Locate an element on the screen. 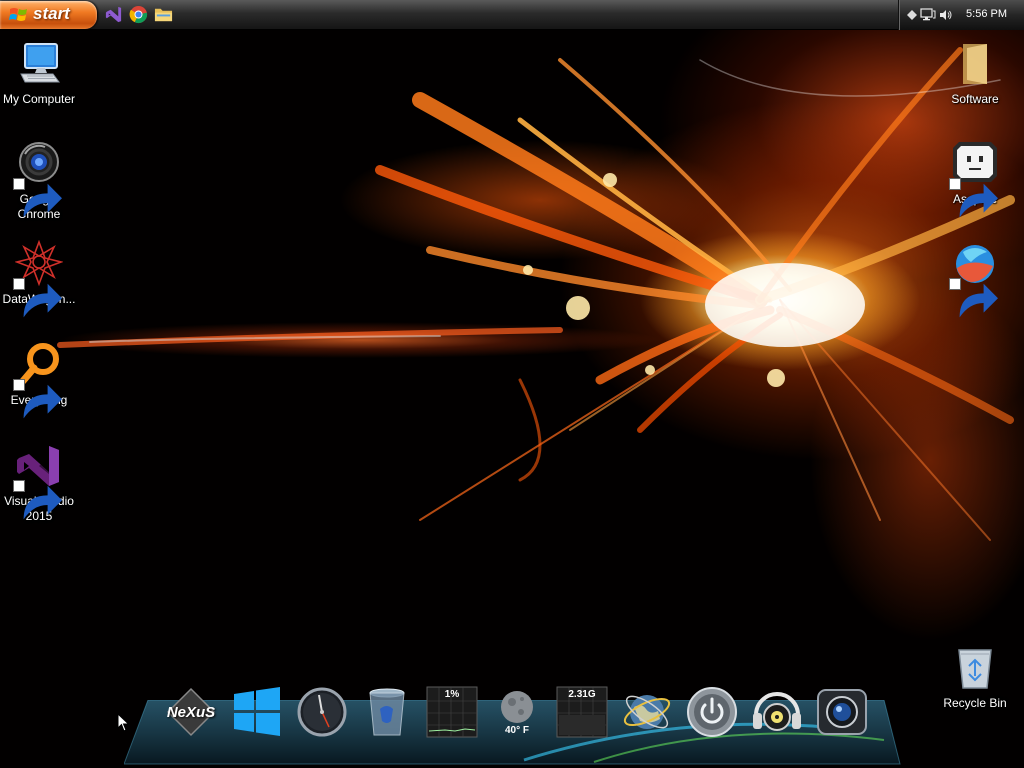  desktop-icon-my-computer: My Computer is located at coordinates (39, 73).